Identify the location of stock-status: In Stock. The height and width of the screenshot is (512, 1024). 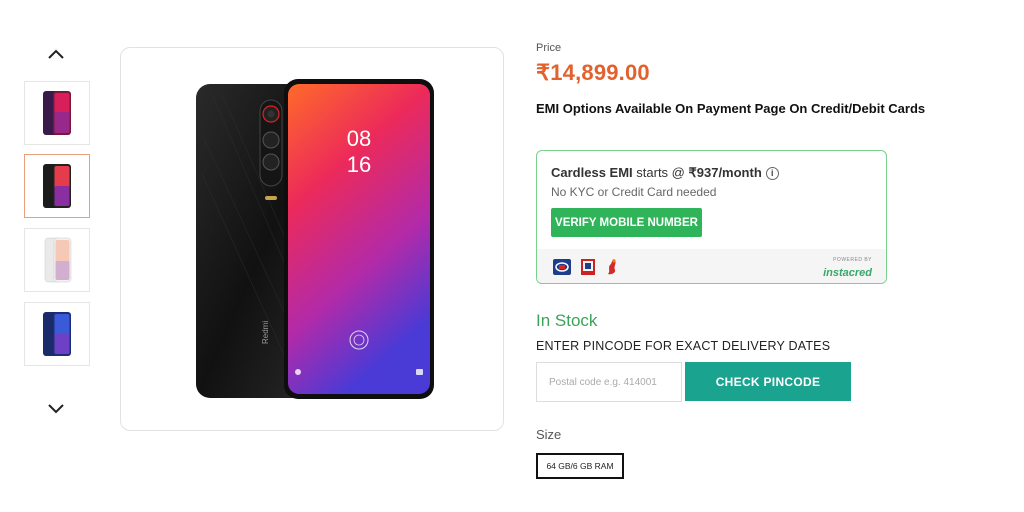
(567, 320).